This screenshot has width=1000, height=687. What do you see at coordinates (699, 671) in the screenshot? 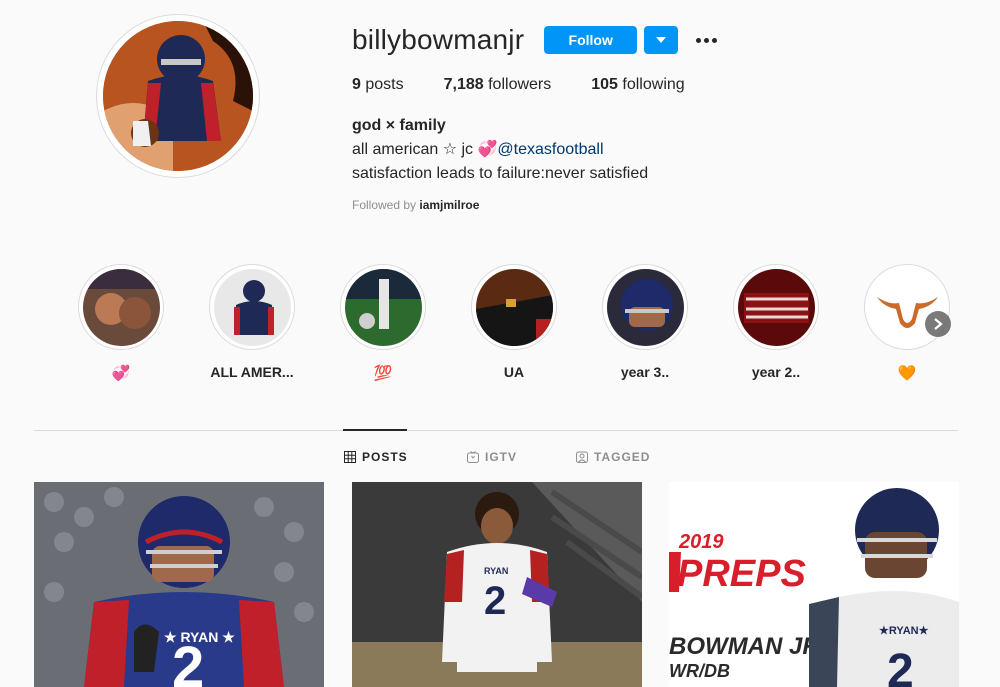
I see `post-graphic-text: WR/DB` at bounding box center [699, 671].